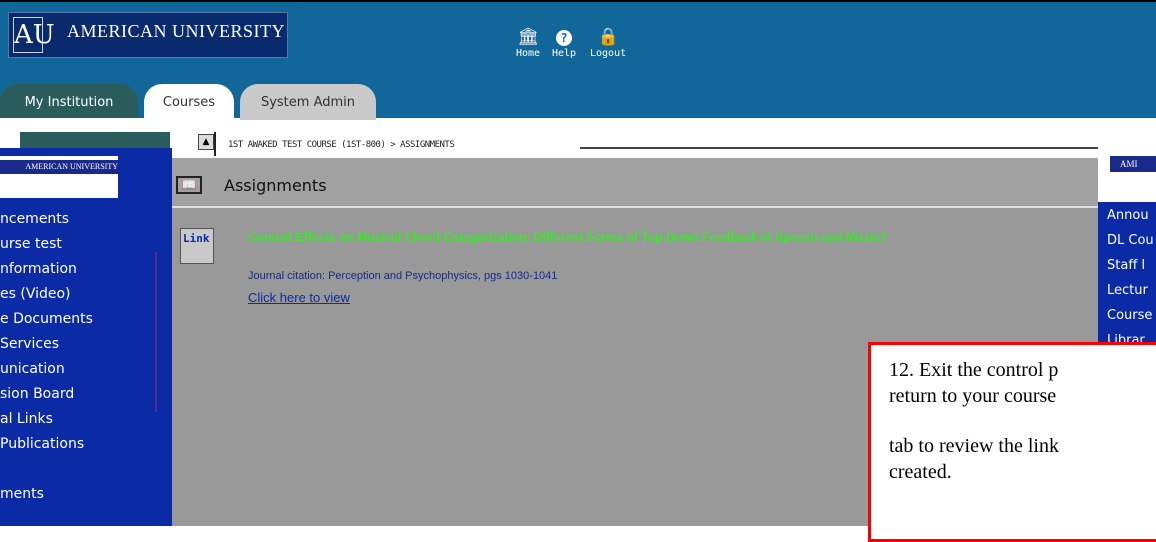 The image size is (1156, 542). What do you see at coordinates (35, 294) in the screenshot?
I see `course-menu-item: es (Video)` at bounding box center [35, 294].